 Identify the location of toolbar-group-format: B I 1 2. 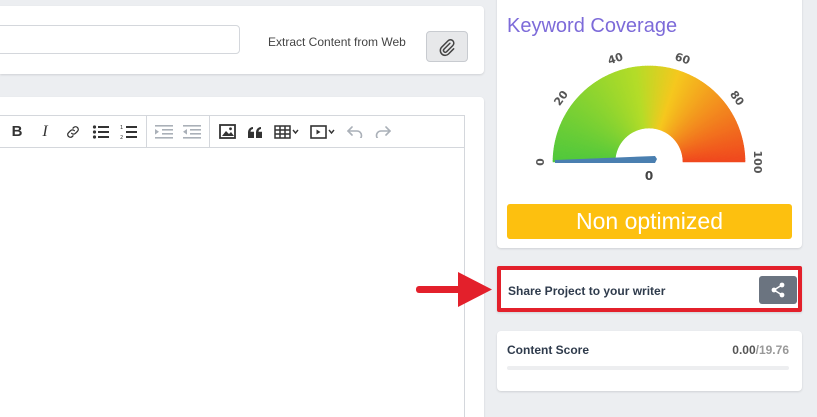
(73, 131).